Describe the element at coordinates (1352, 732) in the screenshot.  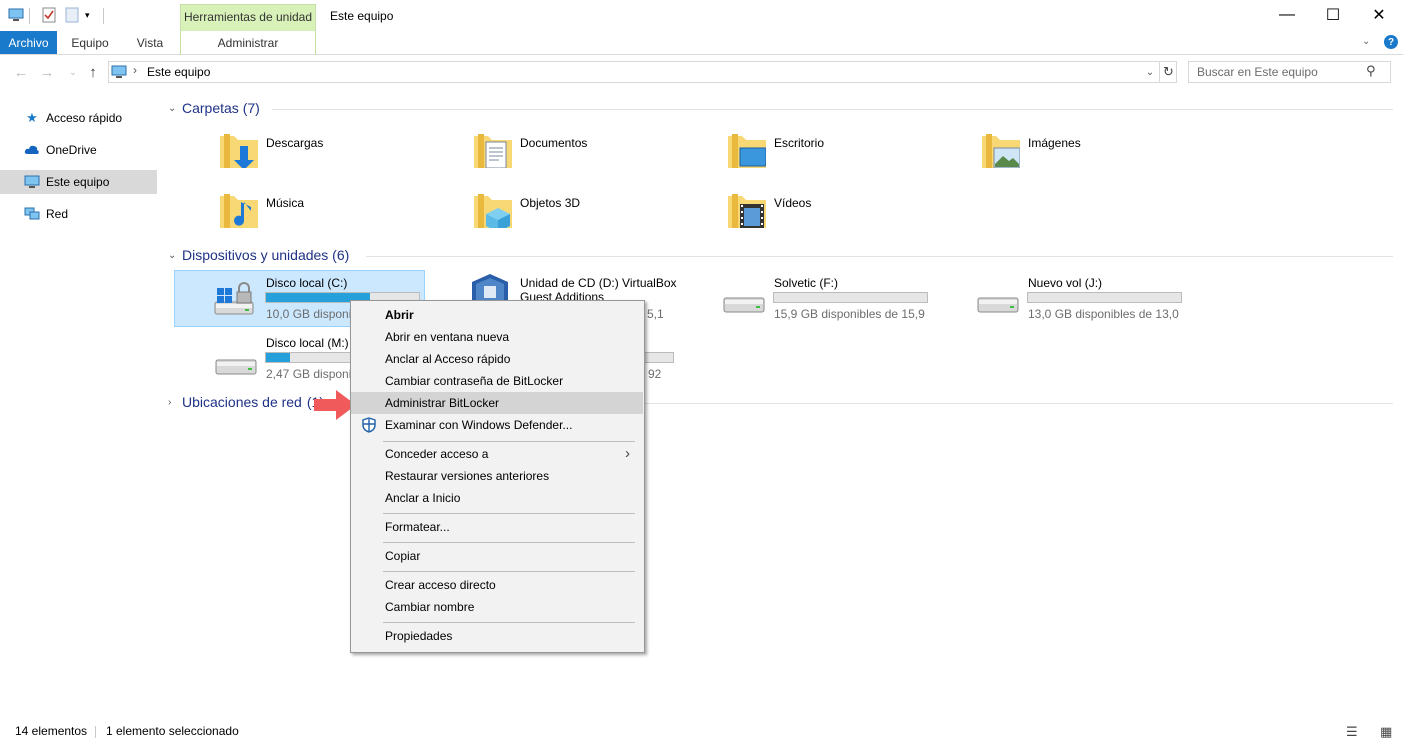
I see `details-view-icon: ☰` at that location.